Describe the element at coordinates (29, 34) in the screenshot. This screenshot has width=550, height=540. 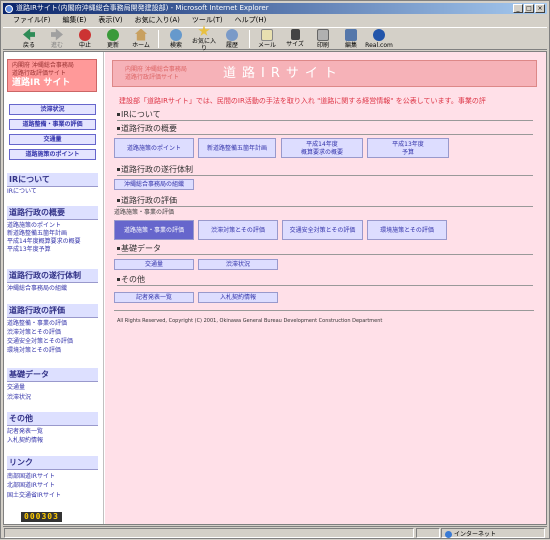
I see `back-icon` at that location.